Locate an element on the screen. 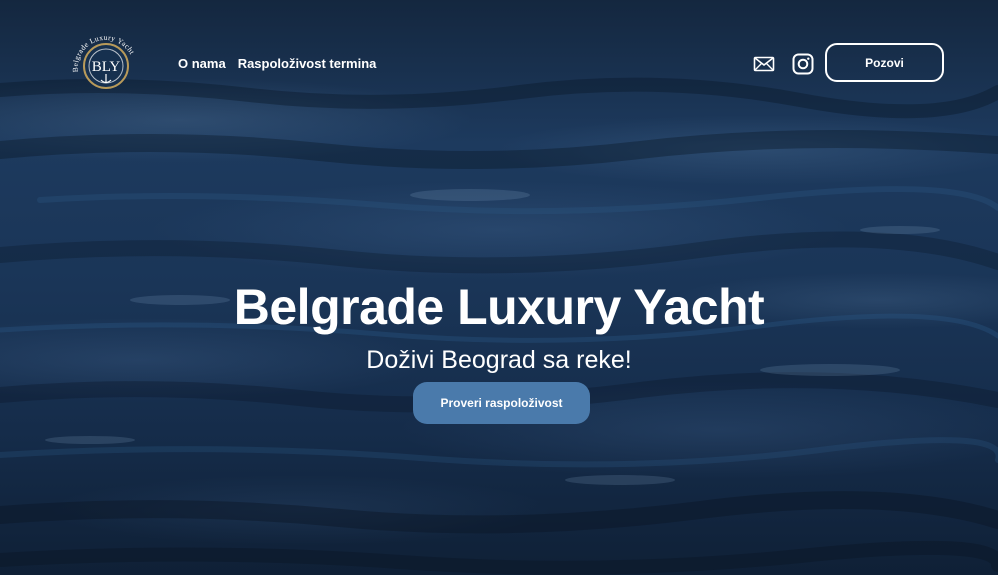 The width and height of the screenshot is (998, 575). logo-monogram: BLY is located at coordinates (106, 67).